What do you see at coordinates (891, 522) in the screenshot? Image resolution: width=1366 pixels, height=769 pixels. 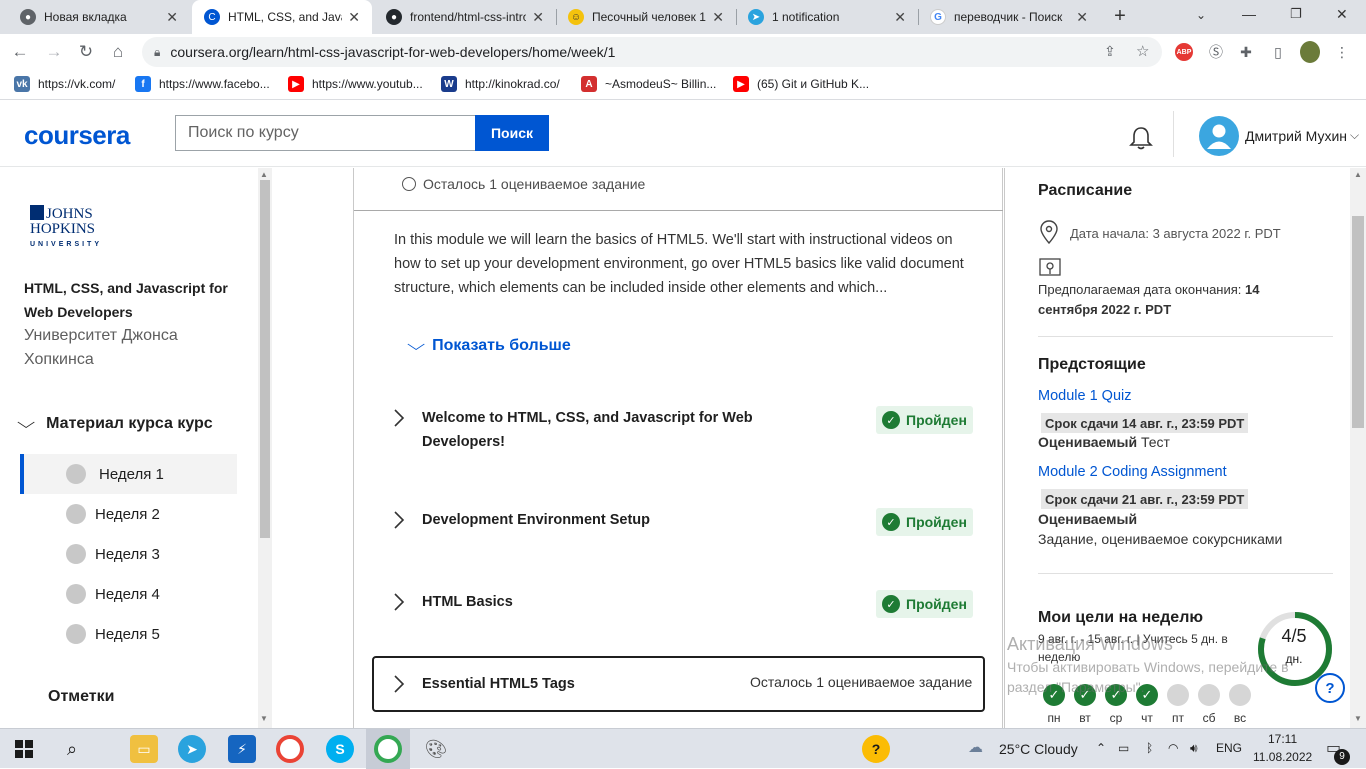 I see `check-icon: ✓` at bounding box center [891, 522].